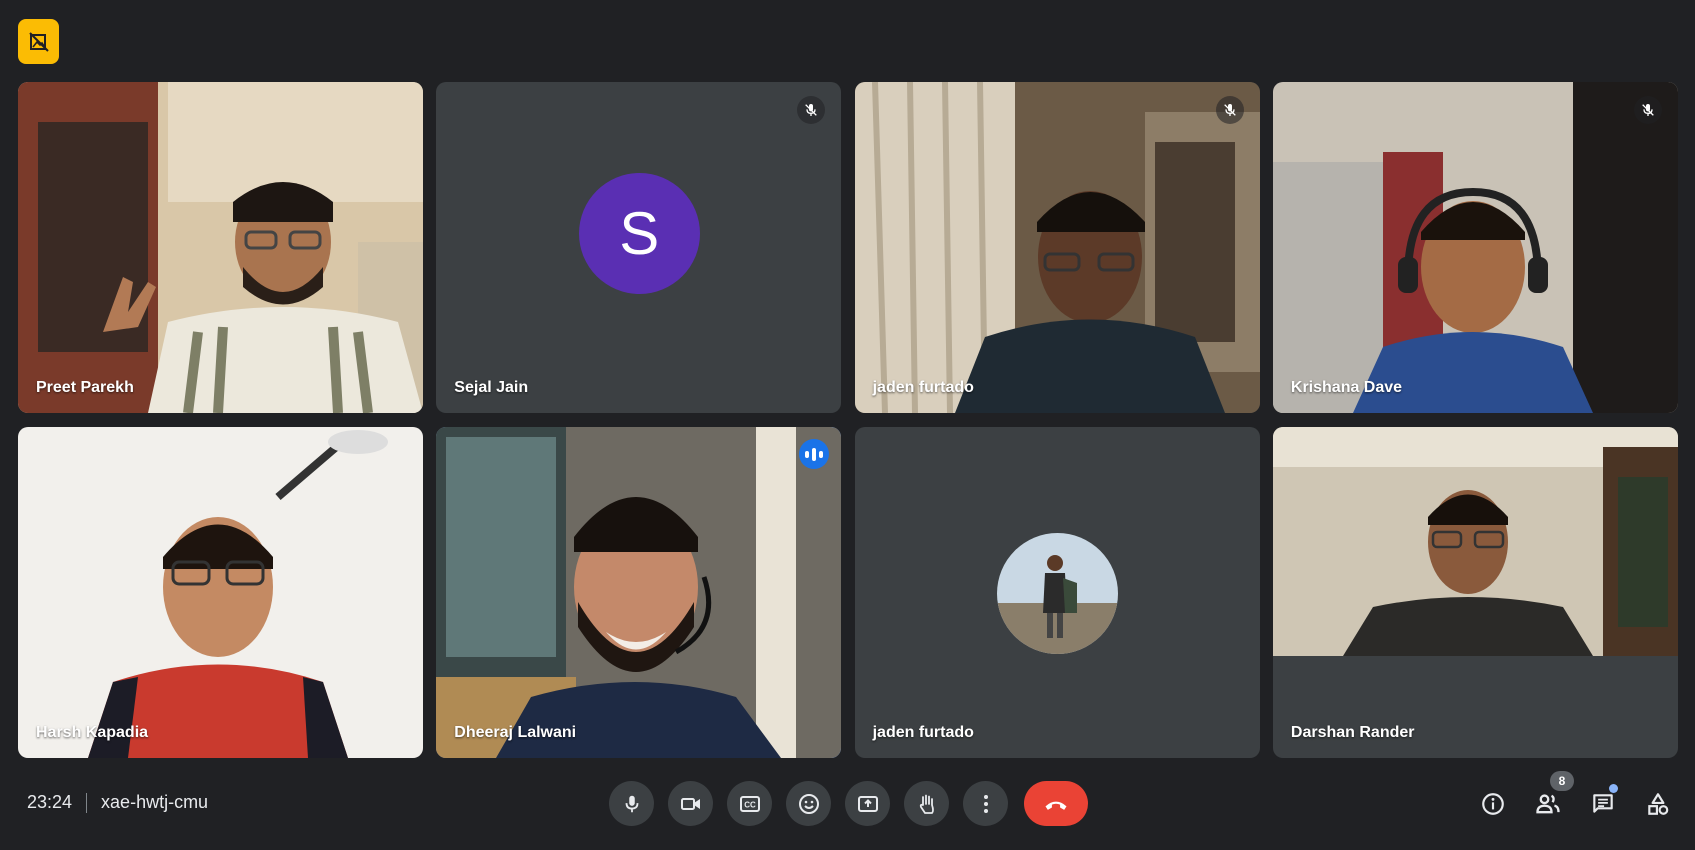 The height and width of the screenshot is (850, 1695). I want to click on captions-icon: CC, so click(749, 803).